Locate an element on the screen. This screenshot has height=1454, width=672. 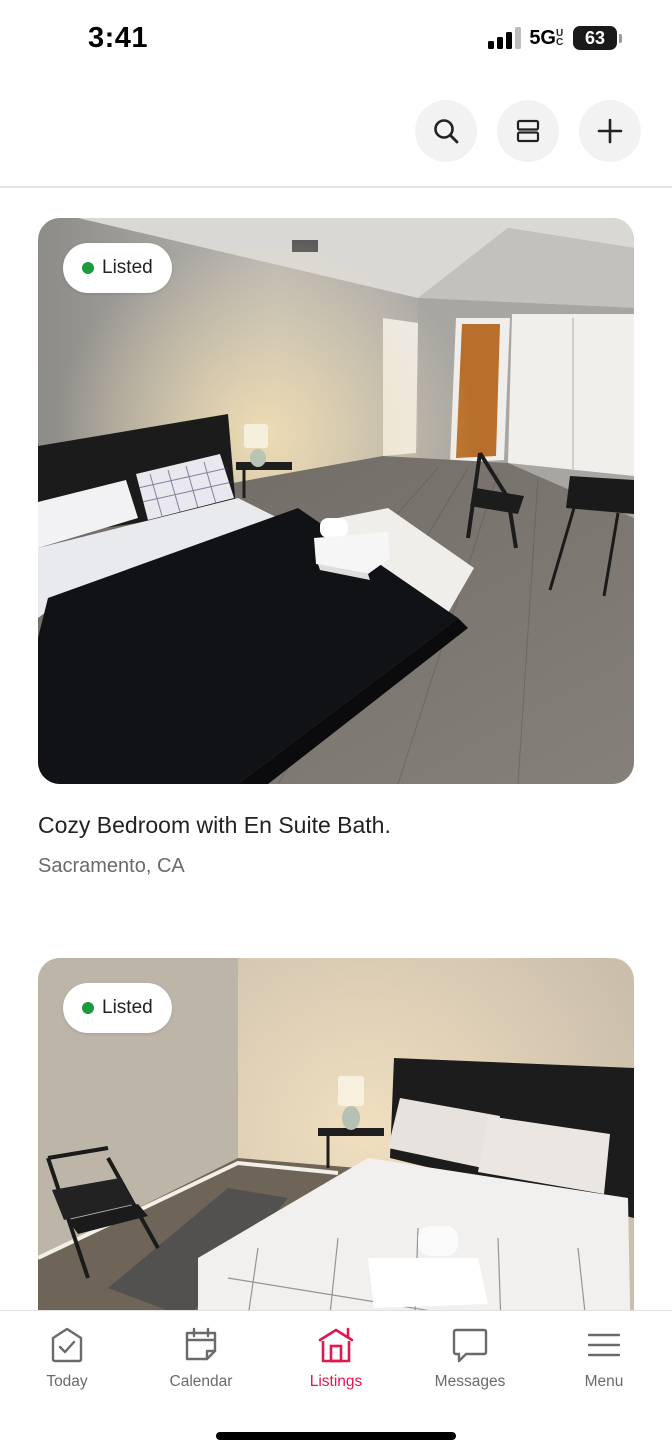
house-icon is located at coordinates (336, 1345).